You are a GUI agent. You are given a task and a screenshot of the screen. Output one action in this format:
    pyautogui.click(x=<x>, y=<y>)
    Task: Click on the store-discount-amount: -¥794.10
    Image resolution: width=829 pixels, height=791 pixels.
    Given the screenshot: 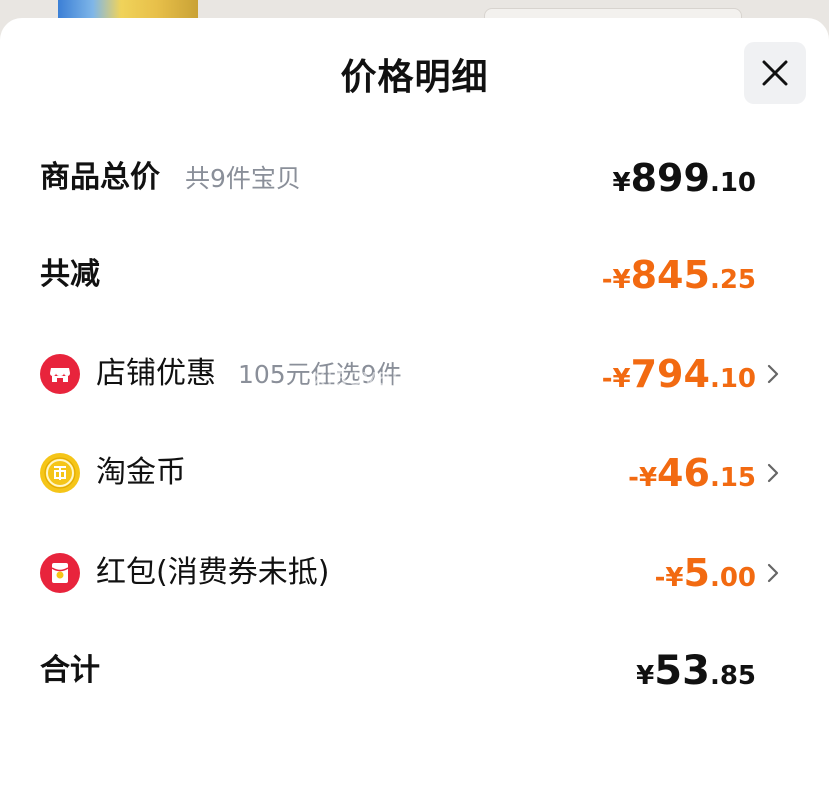 What is the action you would take?
    pyautogui.click(x=678, y=374)
    